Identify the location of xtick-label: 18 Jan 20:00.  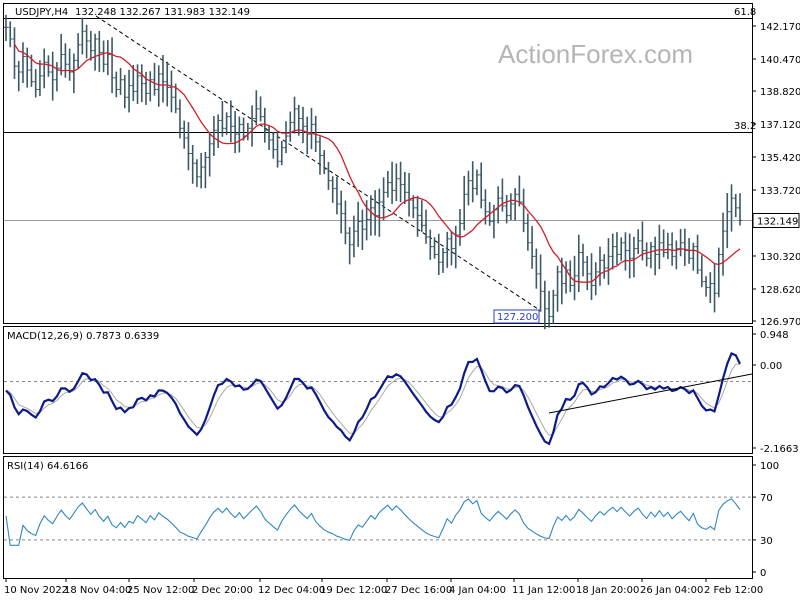
(607, 590).